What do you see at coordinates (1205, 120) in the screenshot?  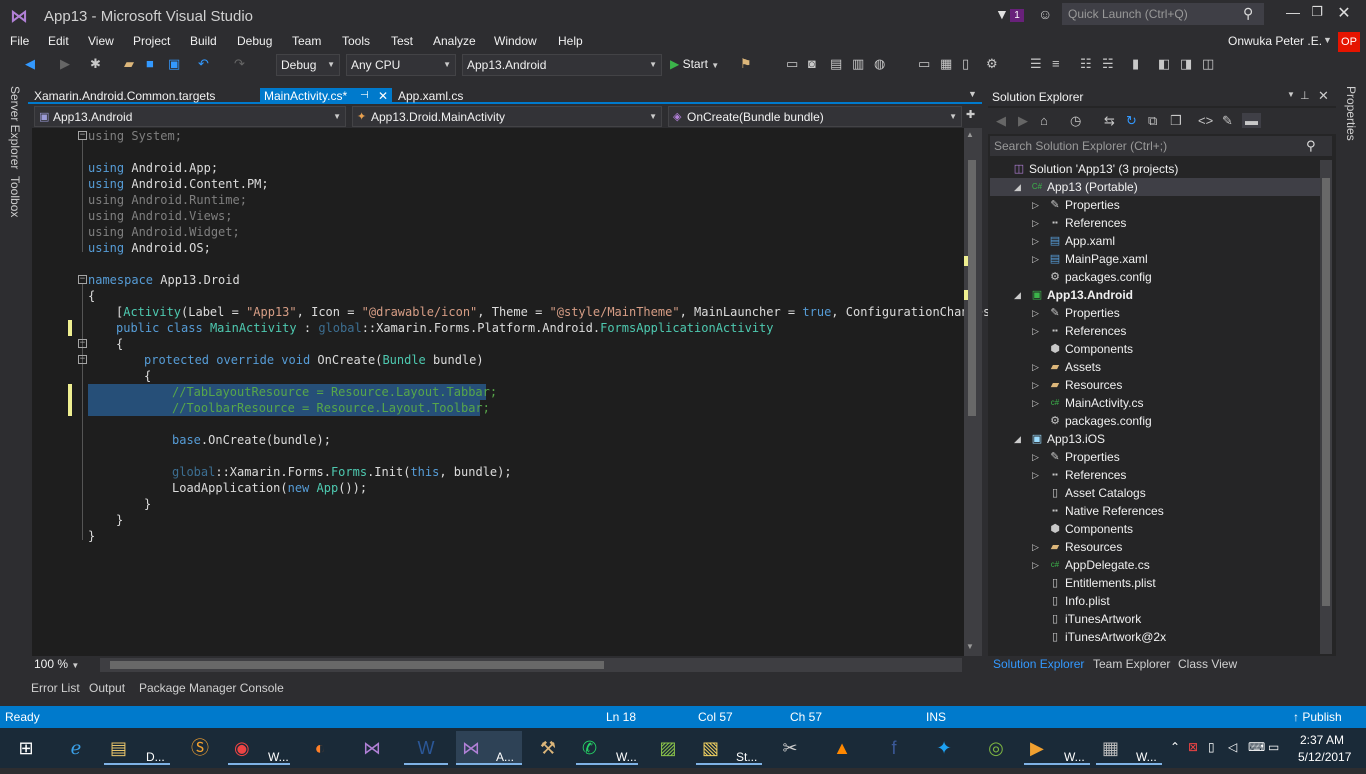 I see `view-code-icon: <>` at bounding box center [1205, 120].